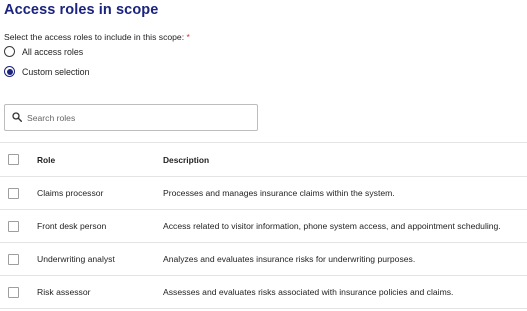  Describe the element at coordinates (72, 226) in the screenshot. I see `role-name: Front desk person` at that location.